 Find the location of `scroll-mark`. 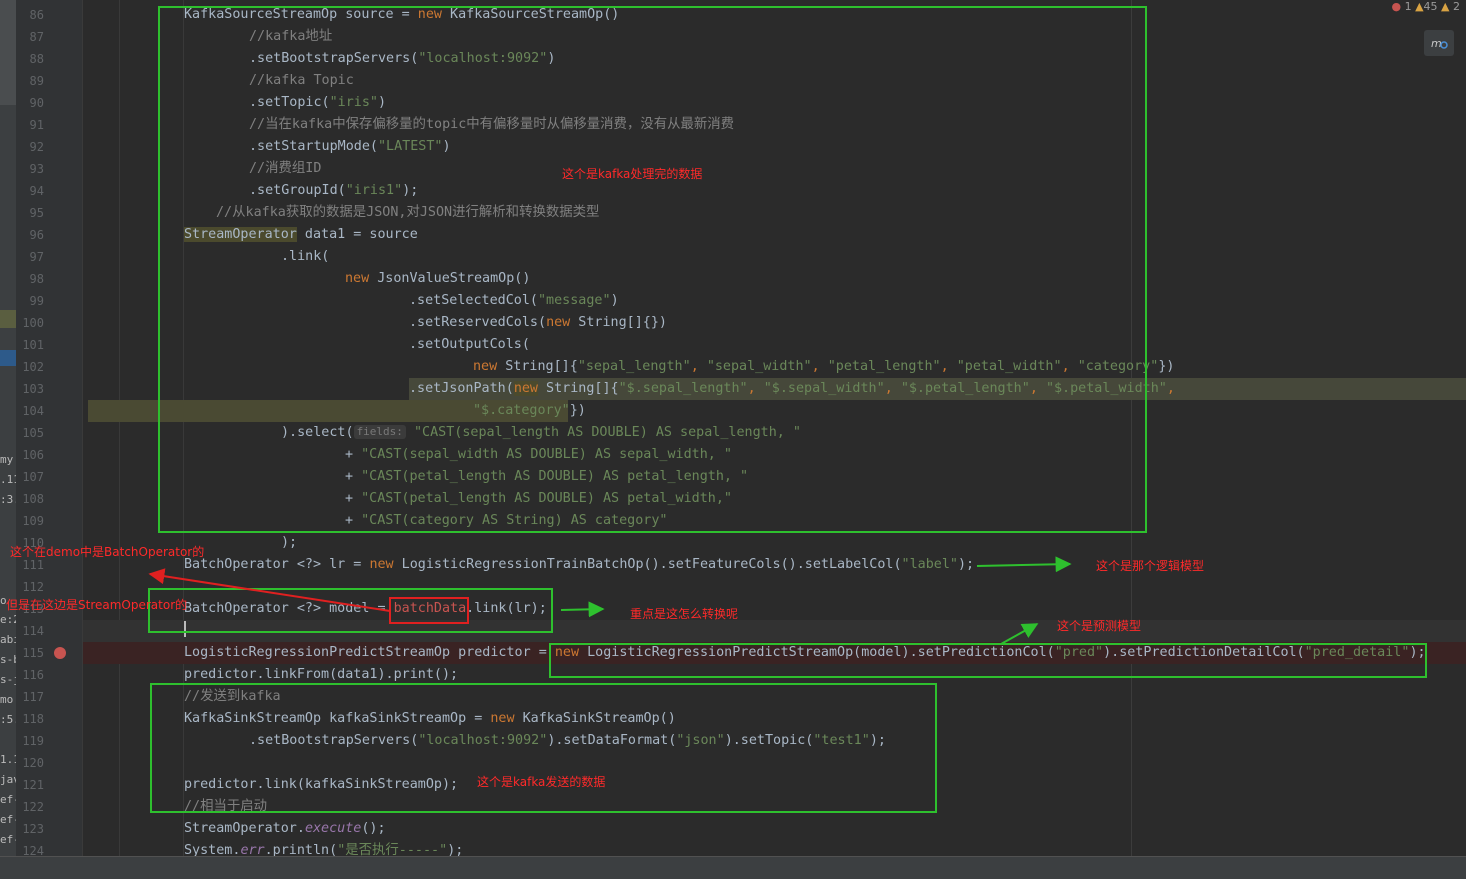

scroll-mark is located at coordinates (8, 52).